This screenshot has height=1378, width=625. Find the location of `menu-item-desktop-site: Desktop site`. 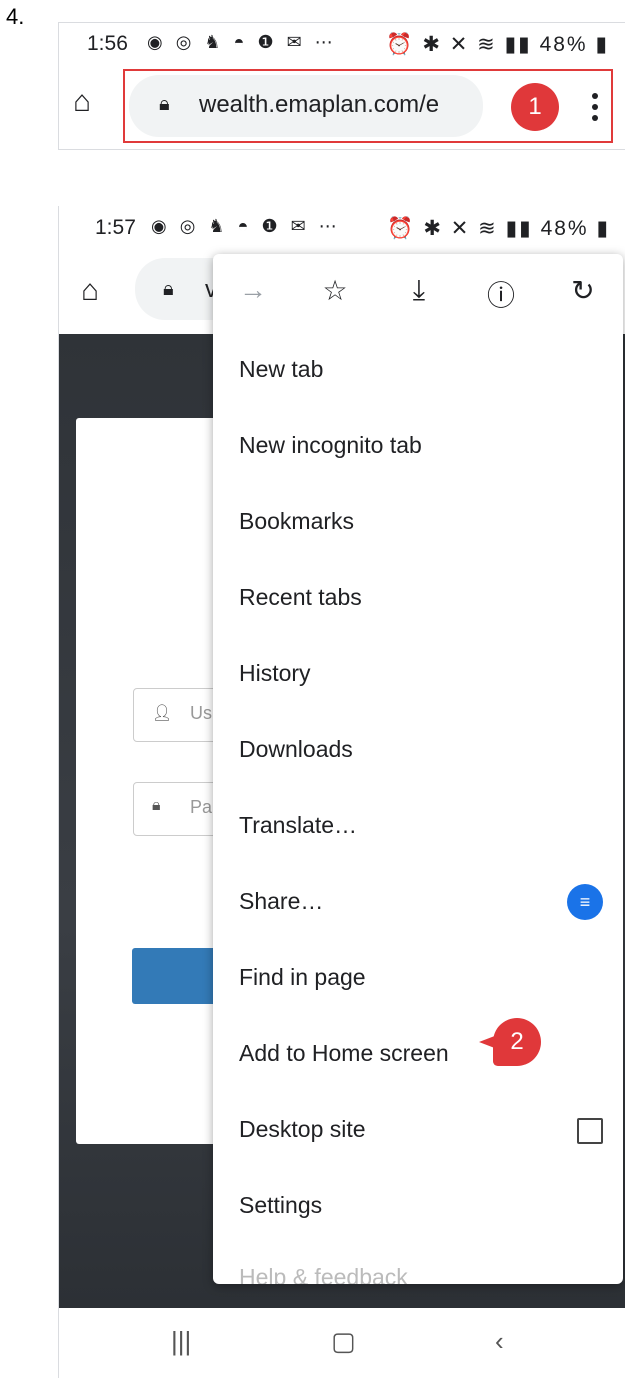

menu-item-desktop-site: Desktop site is located at coordinates (302, 1129).